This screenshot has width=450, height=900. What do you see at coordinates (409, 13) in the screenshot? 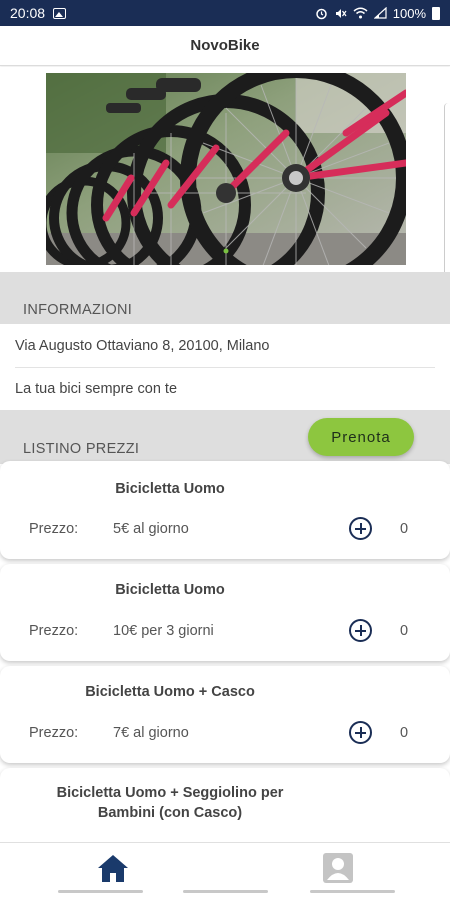
I see `battery-text: 100%` at bounding box center [409, 13].